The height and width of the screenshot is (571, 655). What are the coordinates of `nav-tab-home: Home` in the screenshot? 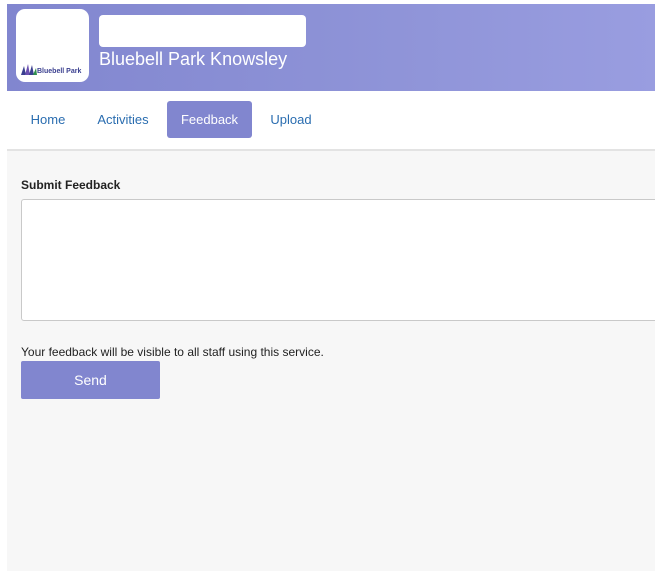 It's located at (48, 119).